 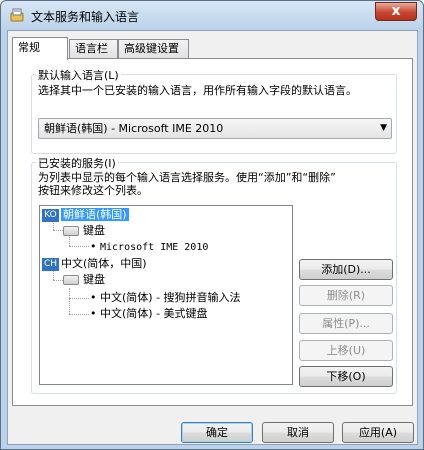 I want to click on close-button: x, so click(x=396, y=11).